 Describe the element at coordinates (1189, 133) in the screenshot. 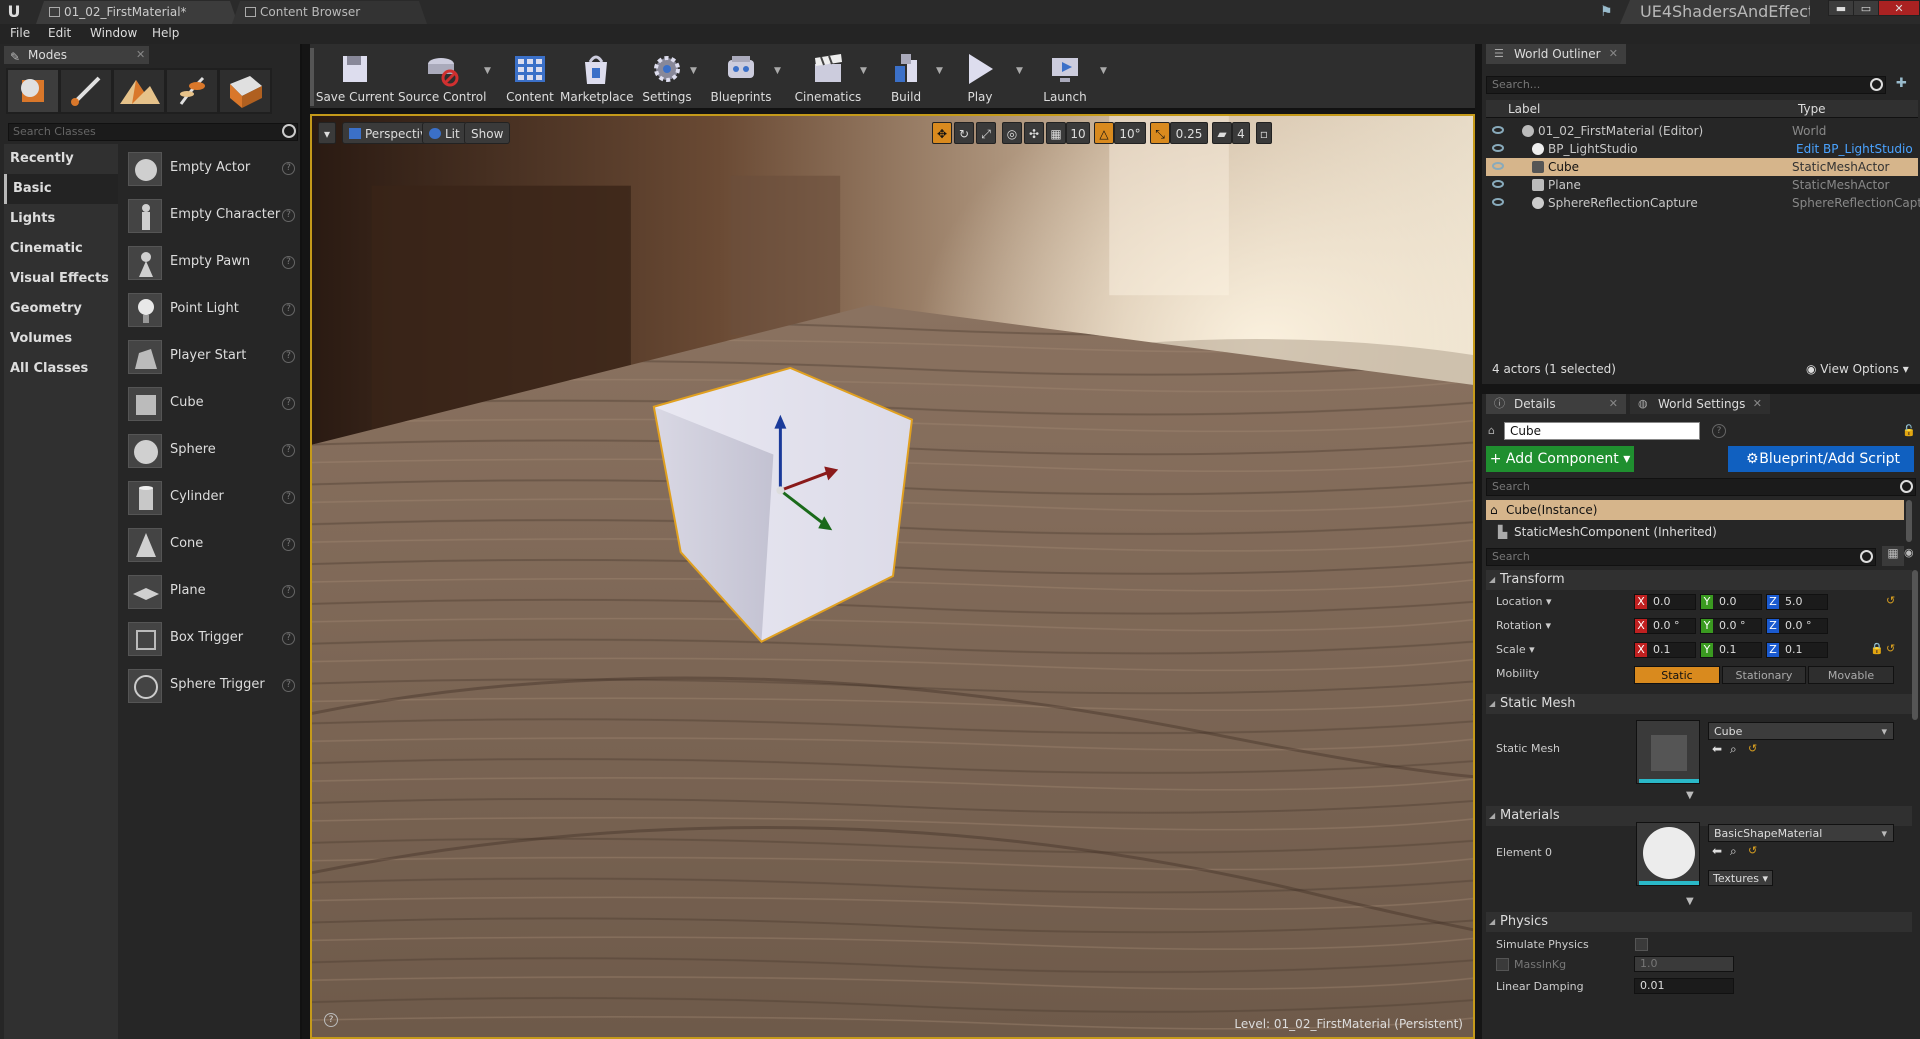

I see `scale-snap-value: 0.25` at that location.